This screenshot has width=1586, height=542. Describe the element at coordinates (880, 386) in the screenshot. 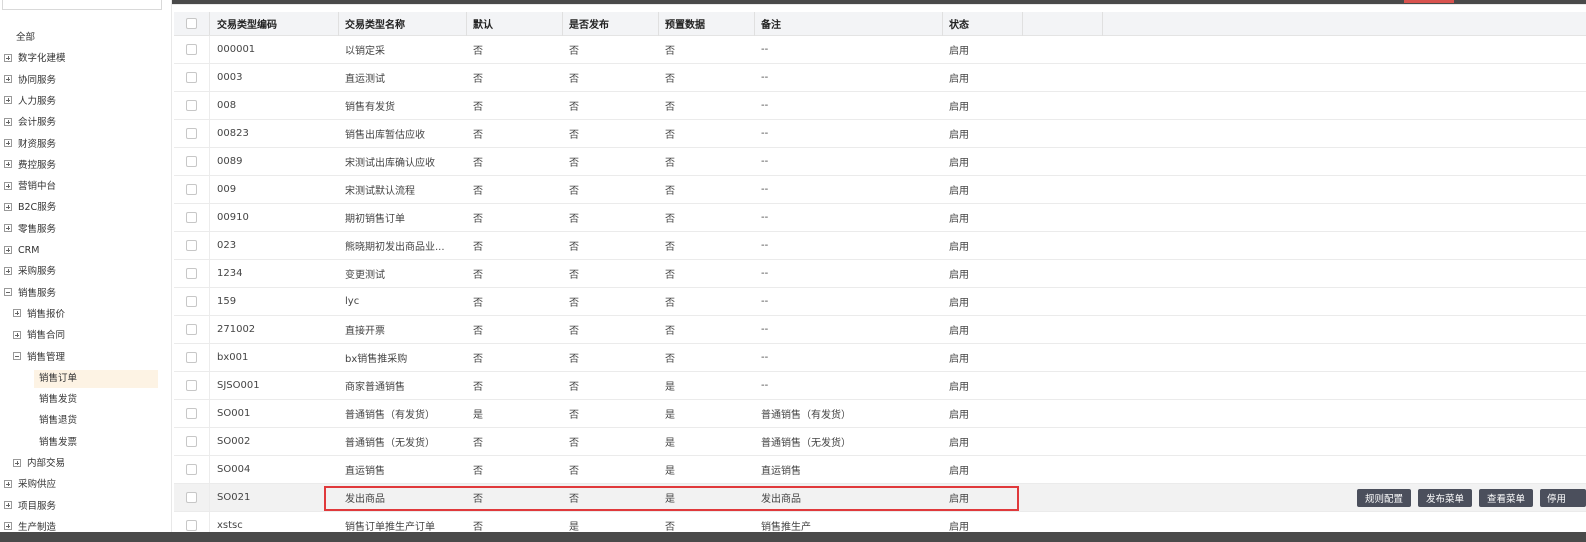

I see `table-row: SJSO001 商家普通销售 否 否 是 -- 启用` at that location.